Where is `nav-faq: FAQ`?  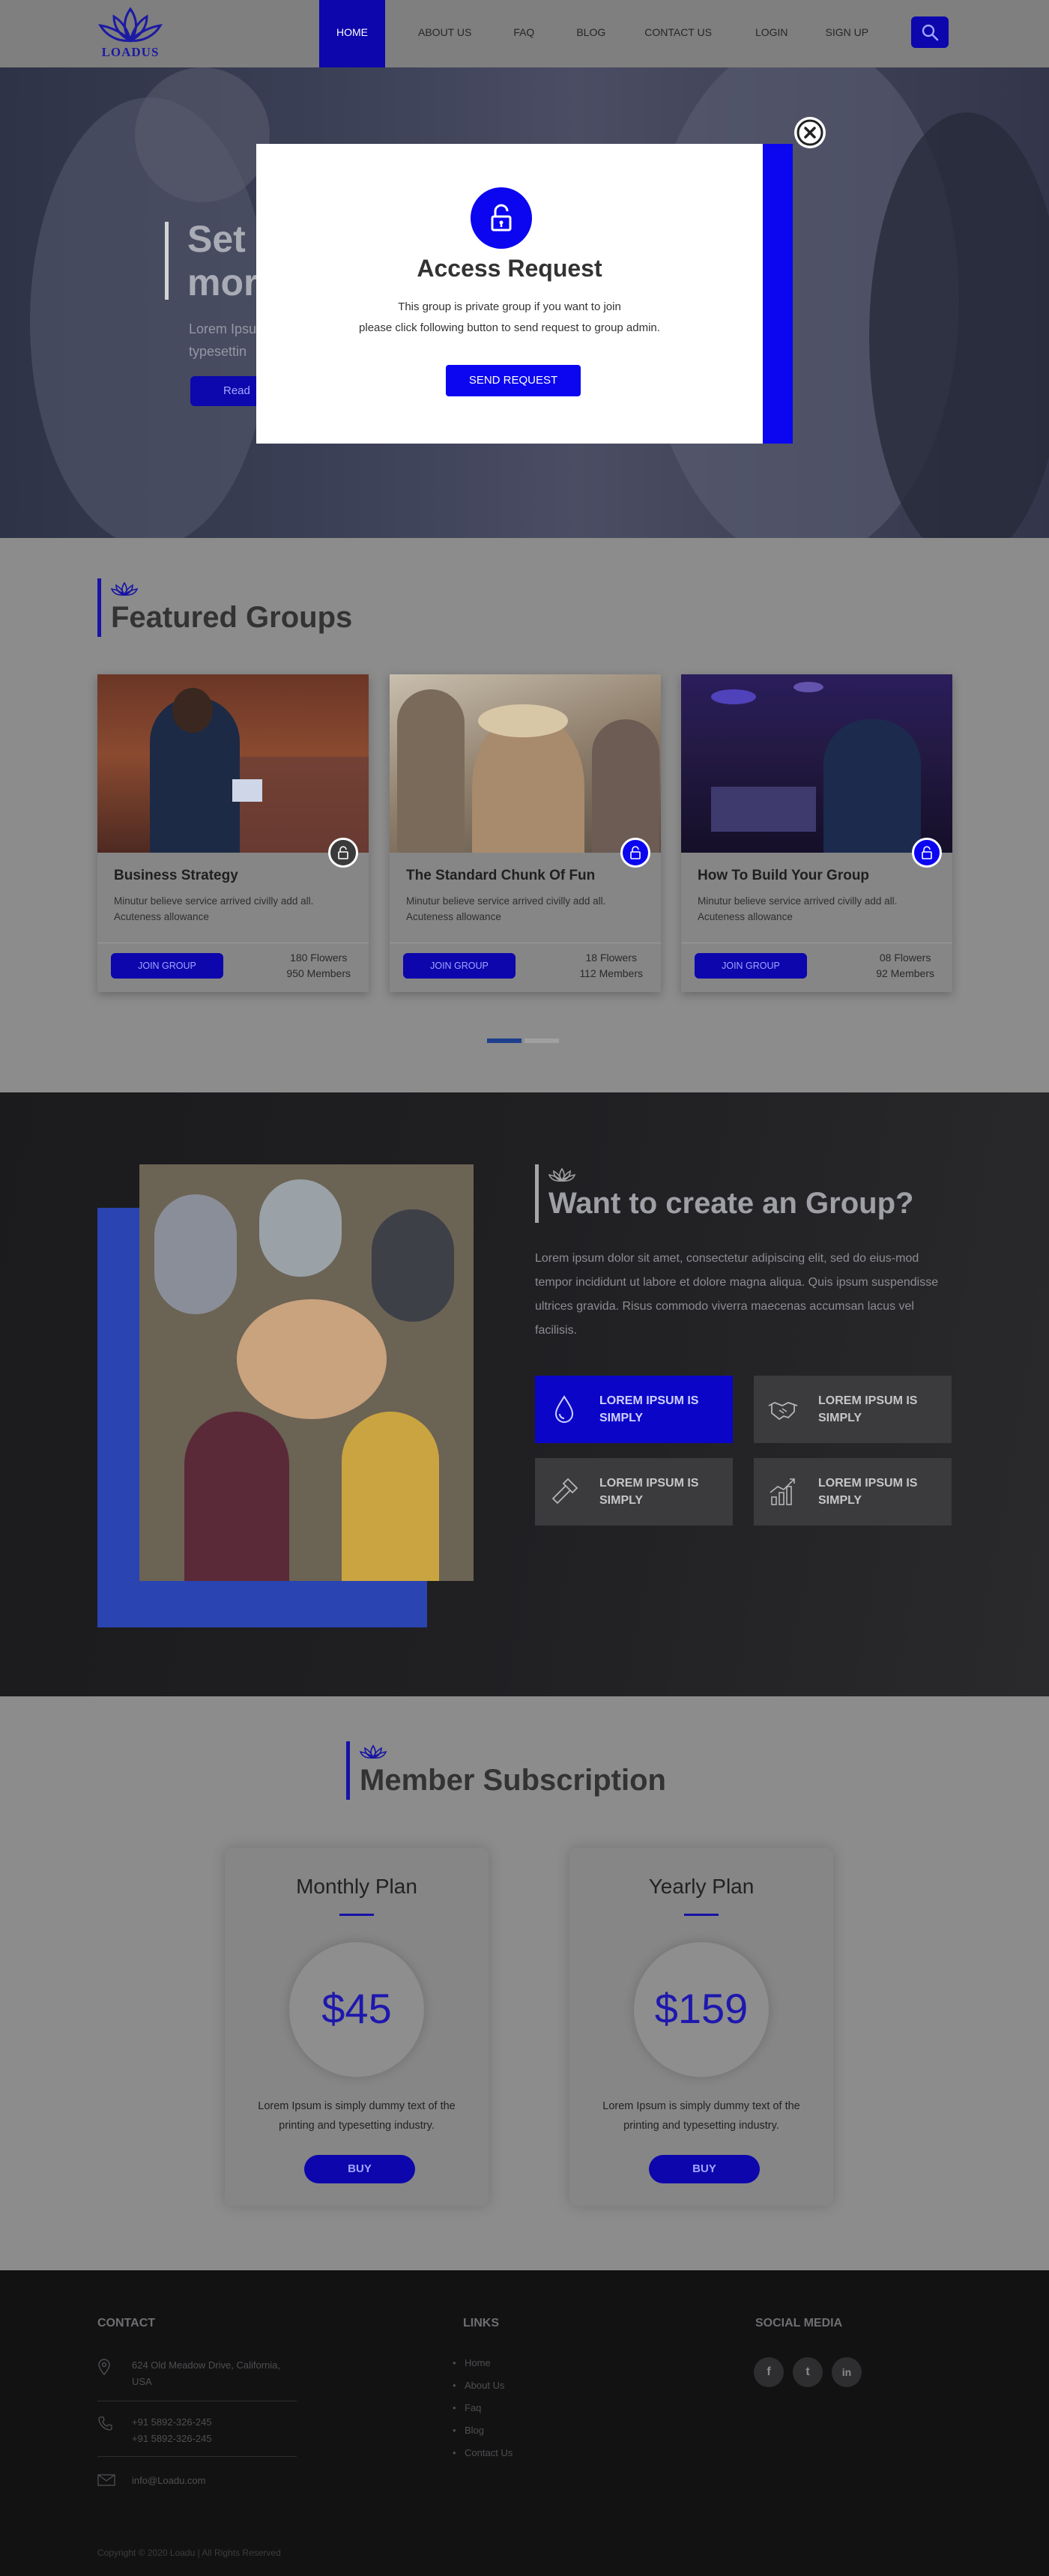 nav-faq: FAQ is located at coordinates (523, 33).